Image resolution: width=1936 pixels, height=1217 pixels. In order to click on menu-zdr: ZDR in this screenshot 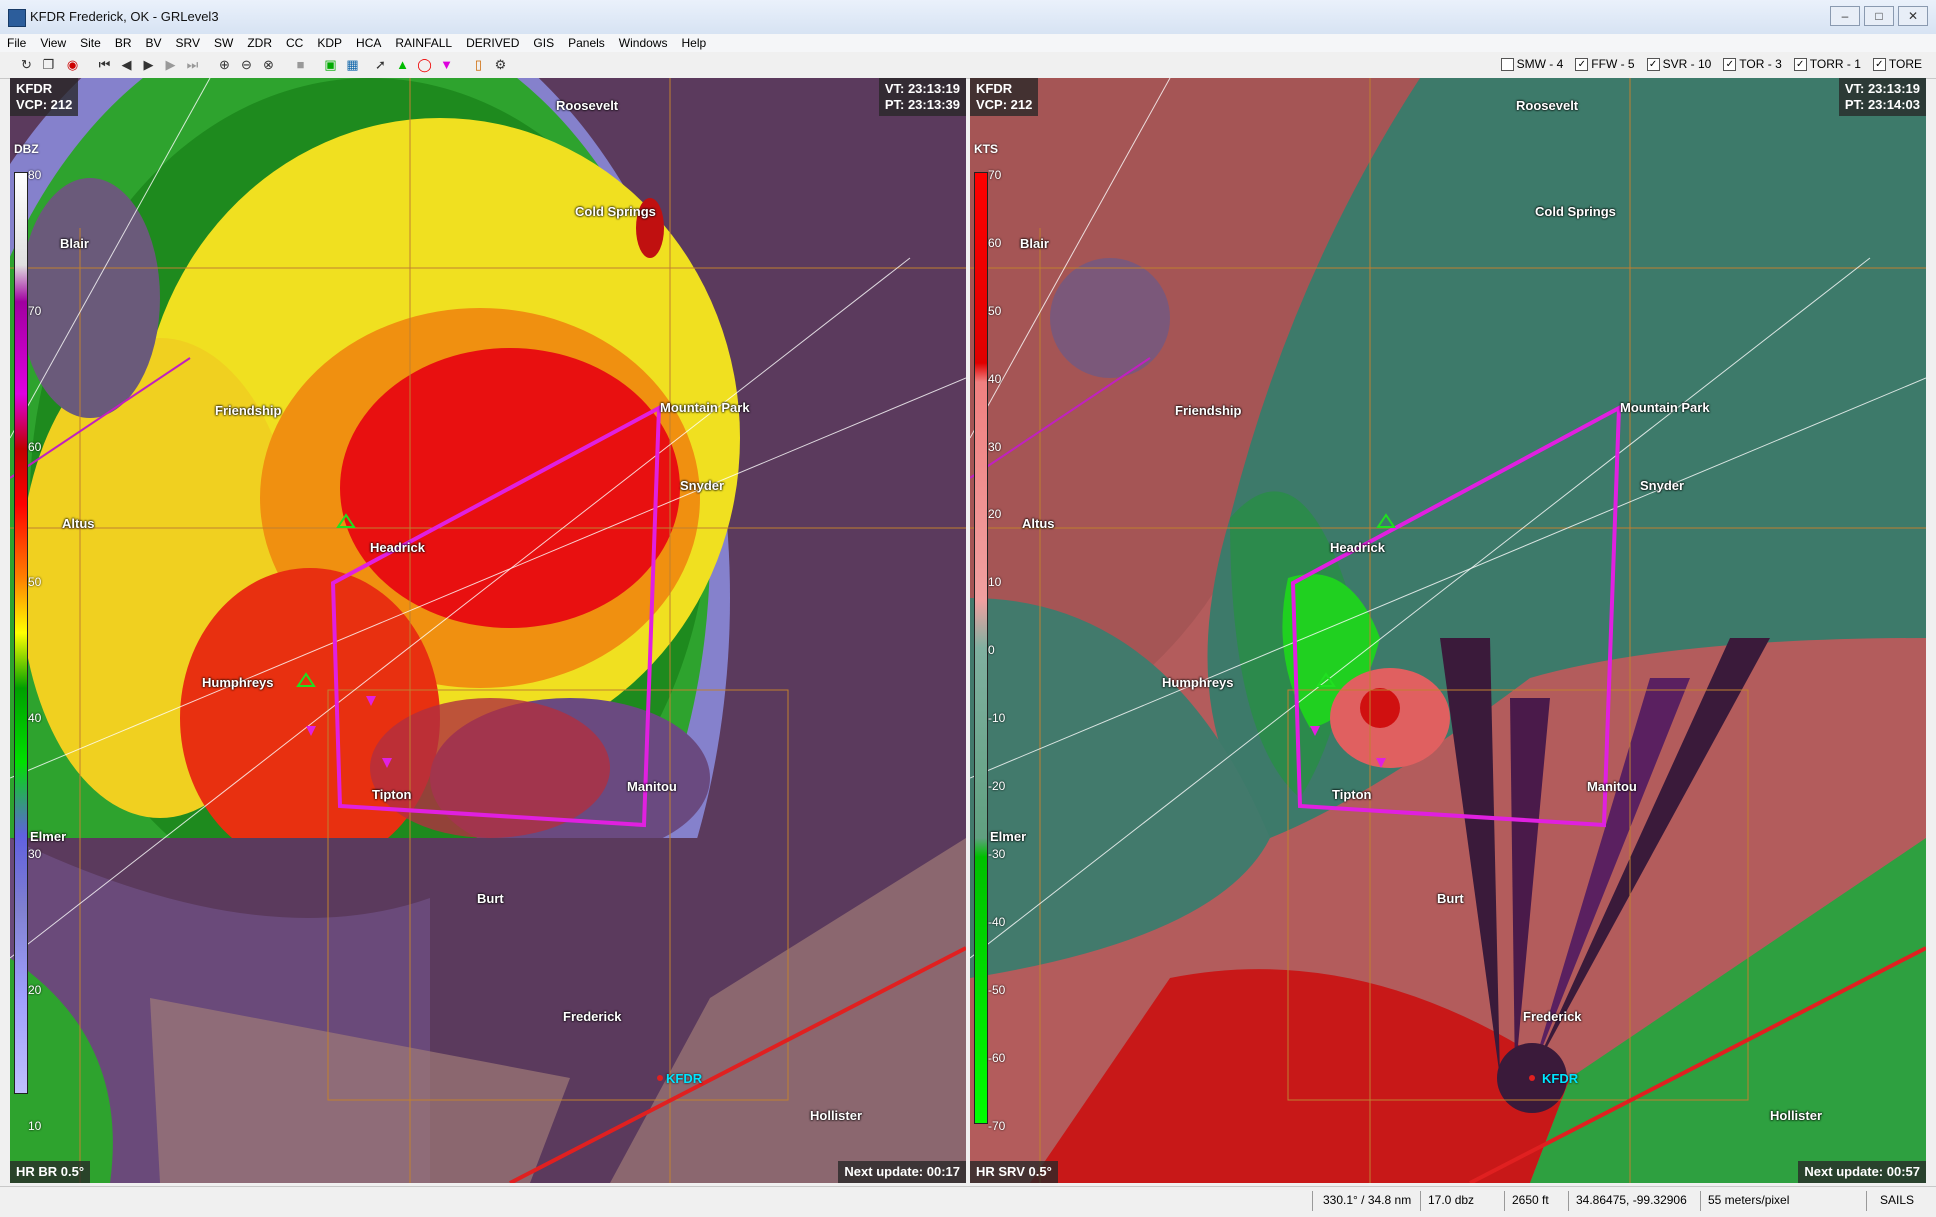, I will do `click(259, 43)`.